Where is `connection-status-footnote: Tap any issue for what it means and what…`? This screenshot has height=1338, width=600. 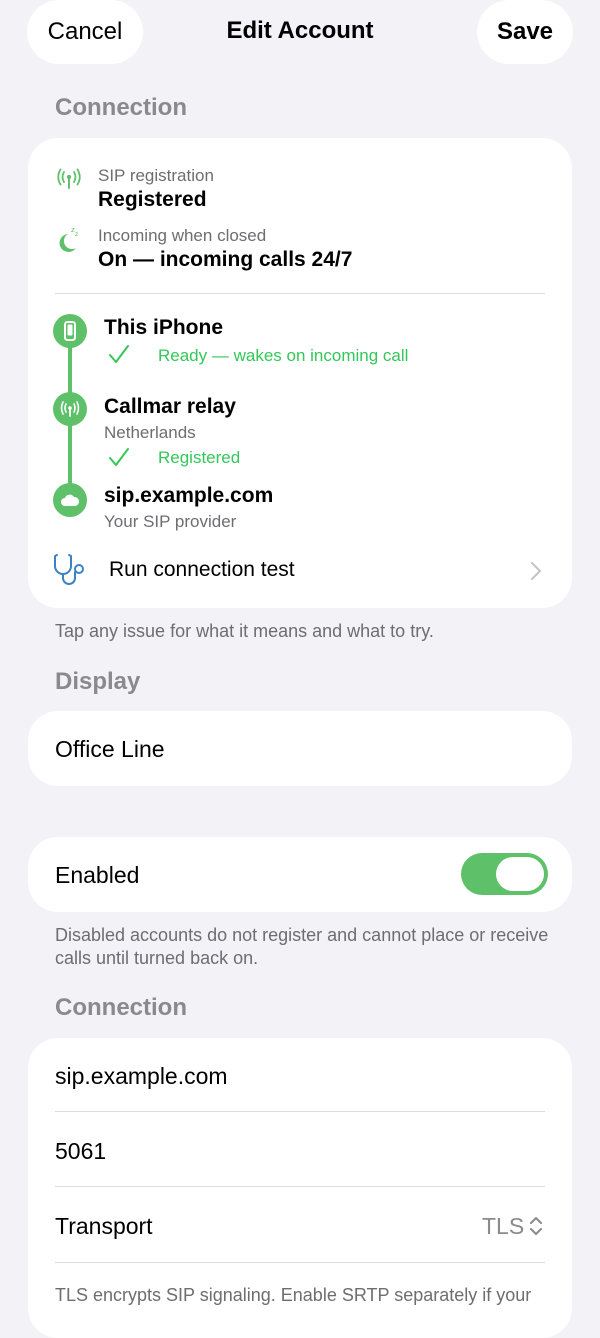 connection-status-footnote: Tap any issue for what it means and what… is located at coordinates (244, 631).